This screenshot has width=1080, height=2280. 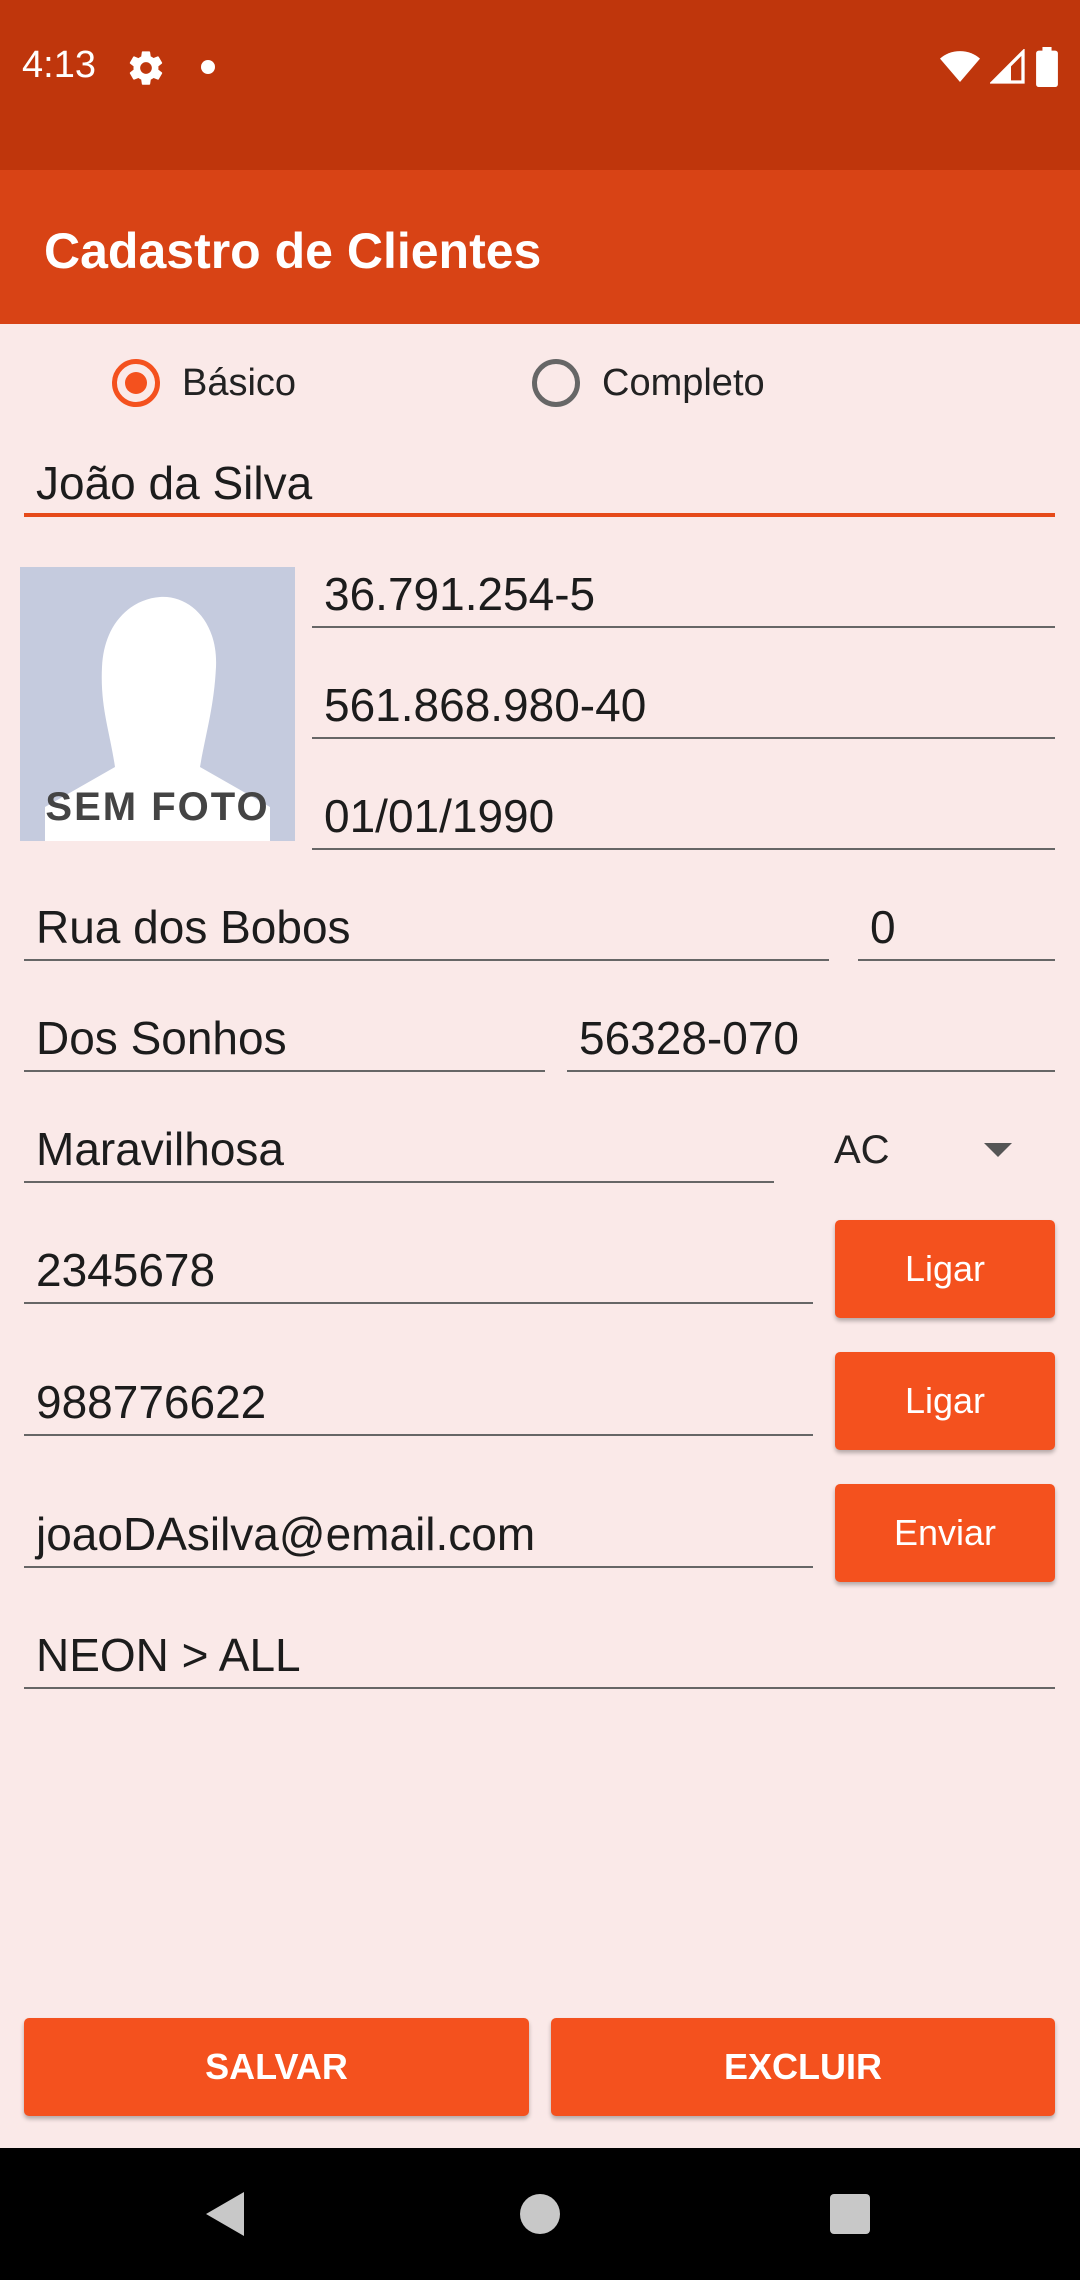 What do you see at coordinates (59, 65) in the screenshot?
I see `status-time: 4:13` at bounding box center [59, 65].